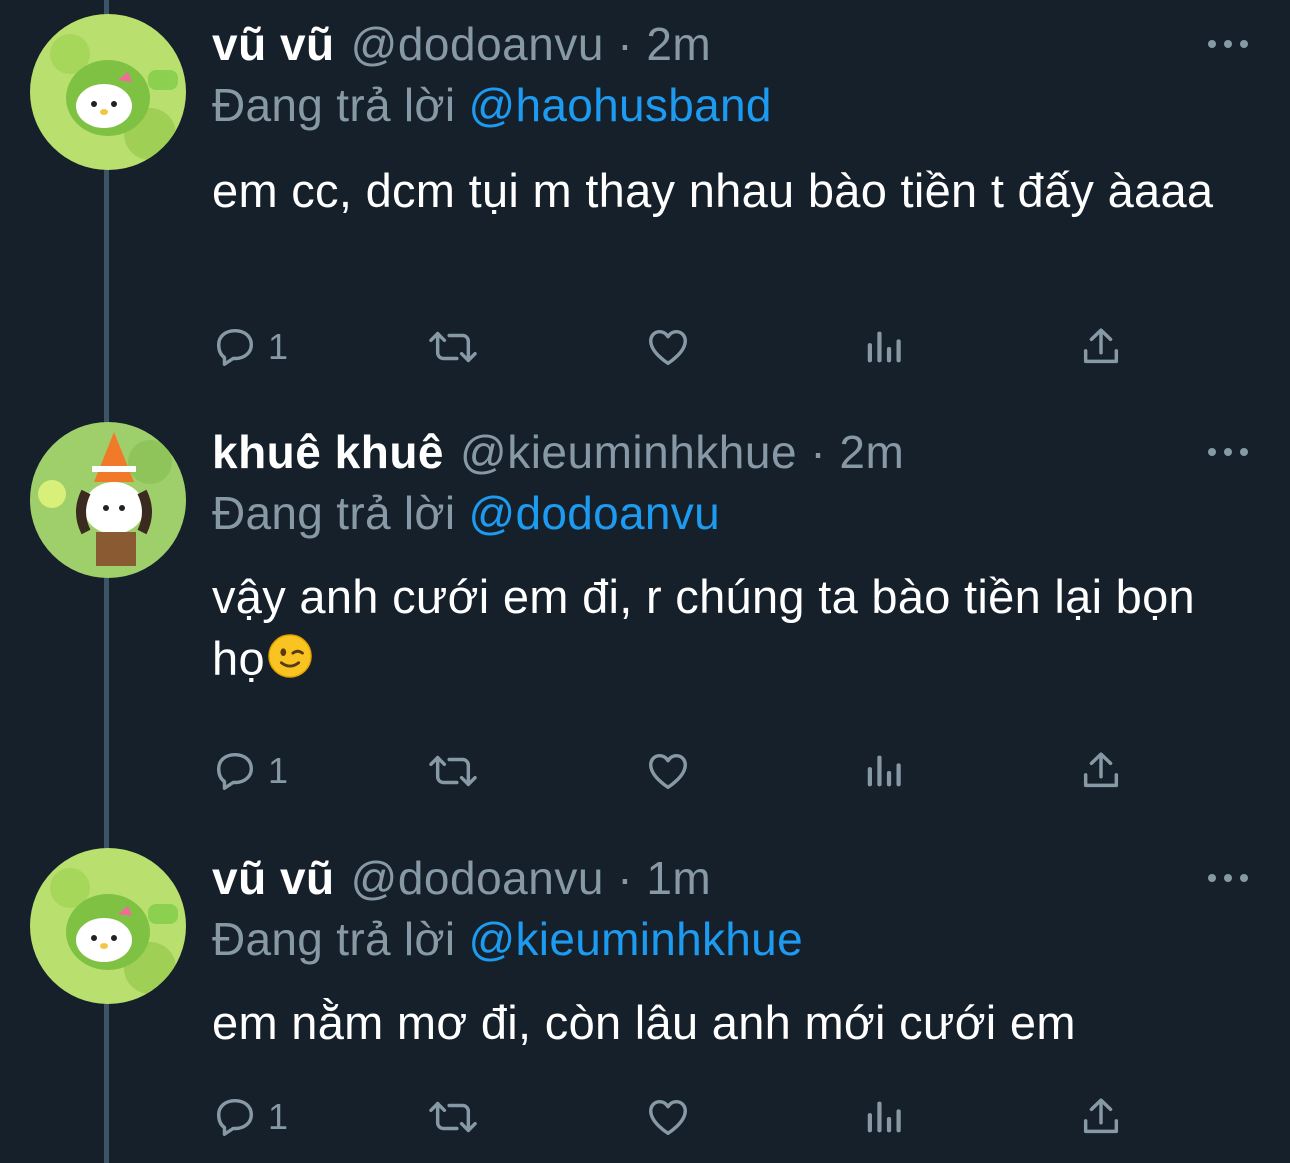 The width and height of the screenshot is (1290, 1163). I want to click on tweet-header: vũ vũ @dodoanvu · 1m, so click(461, 878).